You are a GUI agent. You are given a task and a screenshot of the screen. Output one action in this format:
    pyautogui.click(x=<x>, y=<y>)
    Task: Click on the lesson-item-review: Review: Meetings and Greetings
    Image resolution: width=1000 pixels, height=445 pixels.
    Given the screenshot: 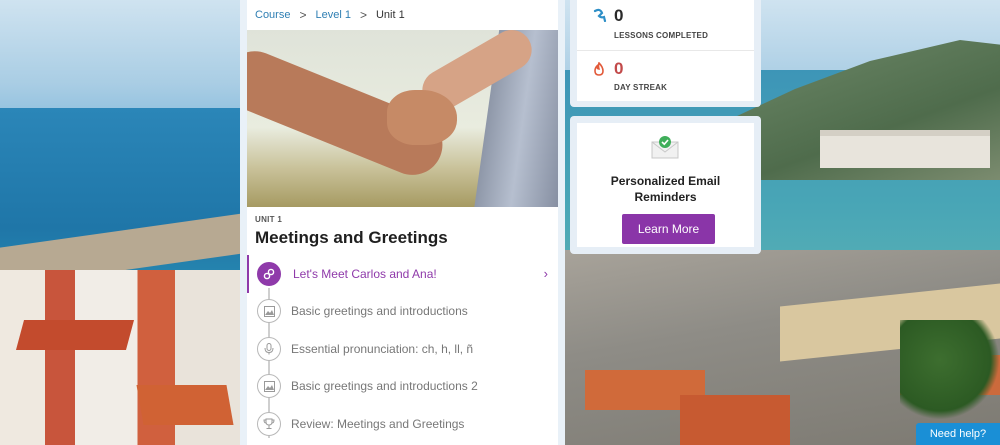 What is the action you would take?
    pyautogui.click(x=402, y=424)
    